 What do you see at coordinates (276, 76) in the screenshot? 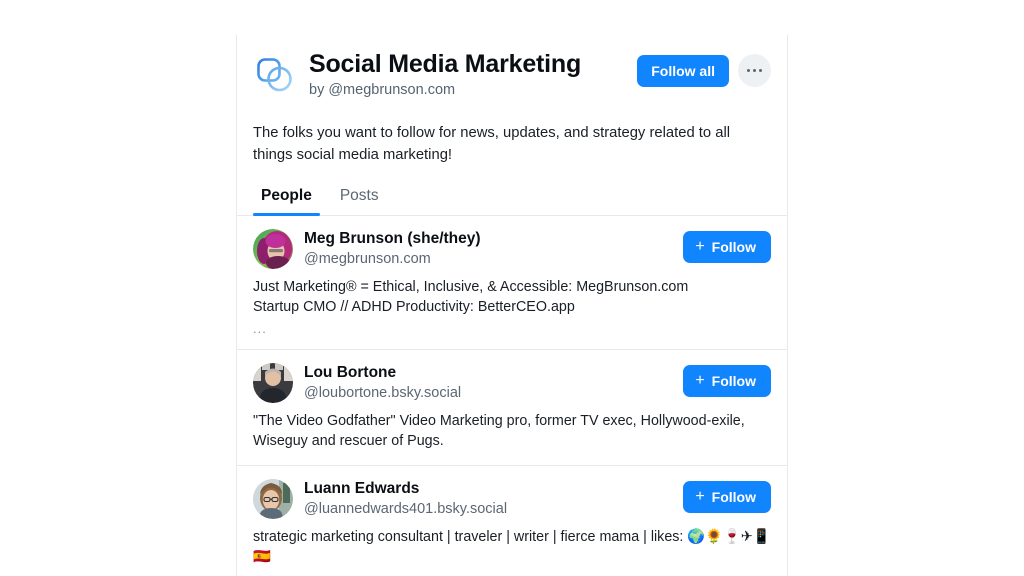
I see `starterpack-logo-icon` at bounding box center [276, 76].